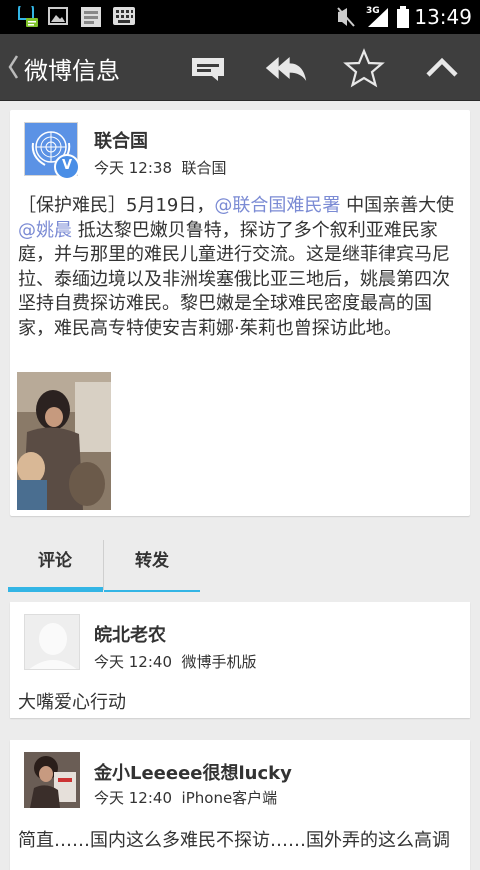  I want to click on comment-author: 皖北老农, so click(130, 634).